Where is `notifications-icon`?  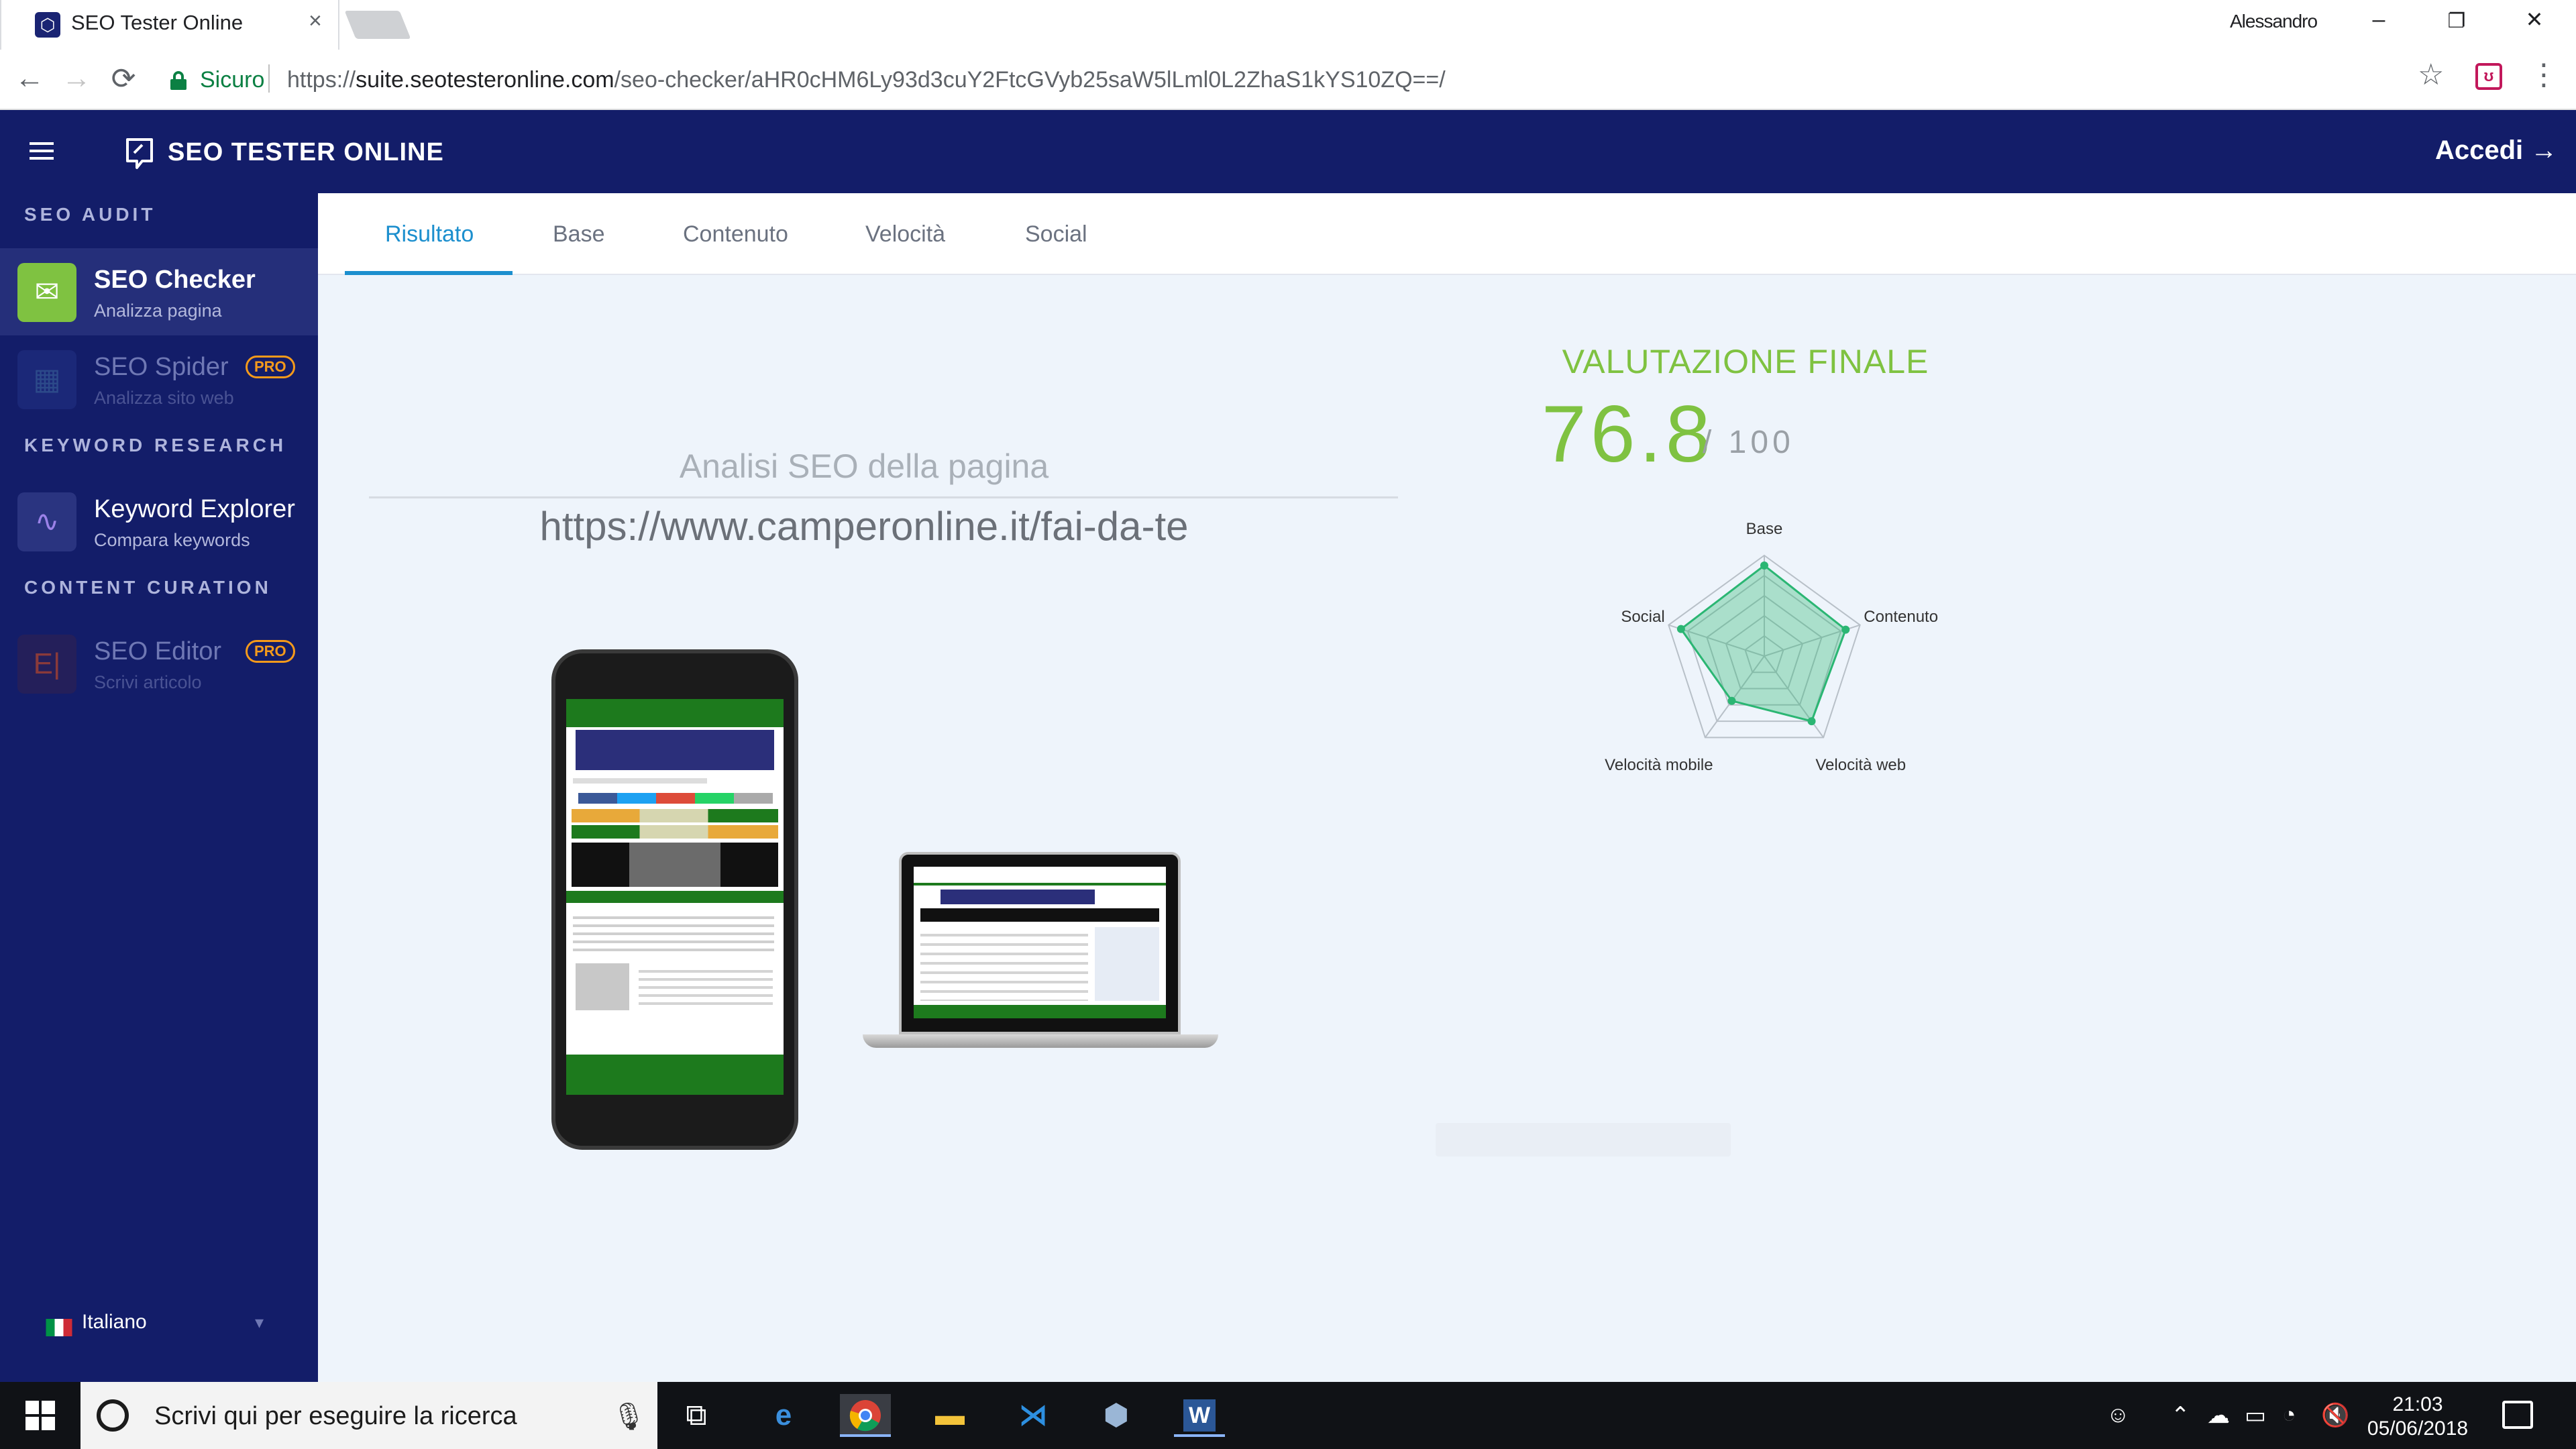
notifications-icon is located at coordinates (2517, 1415).